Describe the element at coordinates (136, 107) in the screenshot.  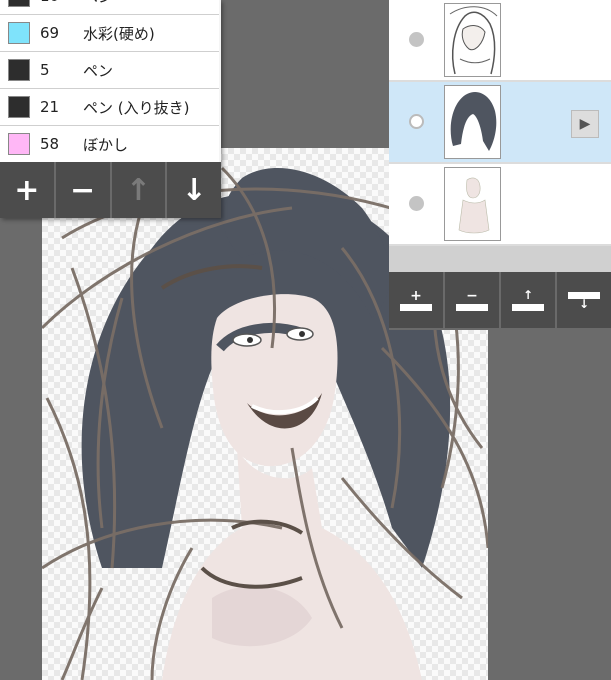
I see `brush-name: ペン (入り抜き)` at that location.